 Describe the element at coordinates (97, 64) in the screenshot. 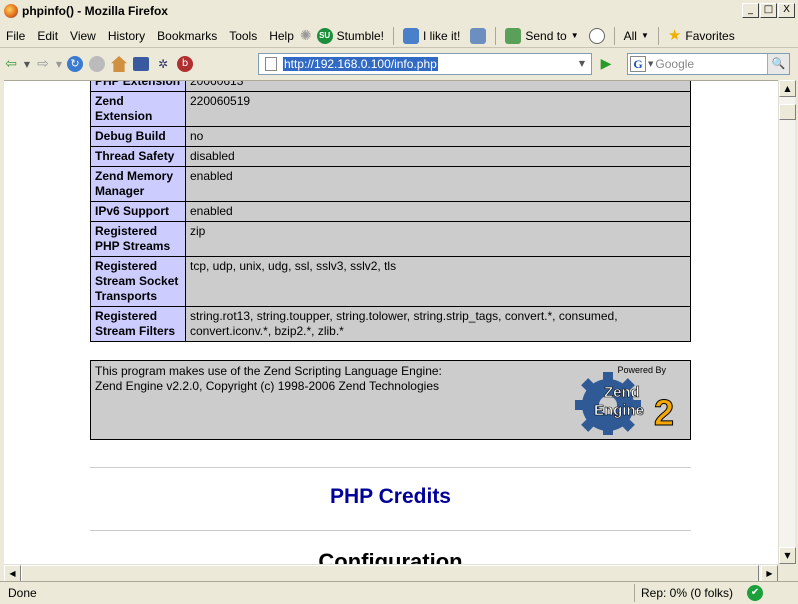

I see `stop-button` at that location.